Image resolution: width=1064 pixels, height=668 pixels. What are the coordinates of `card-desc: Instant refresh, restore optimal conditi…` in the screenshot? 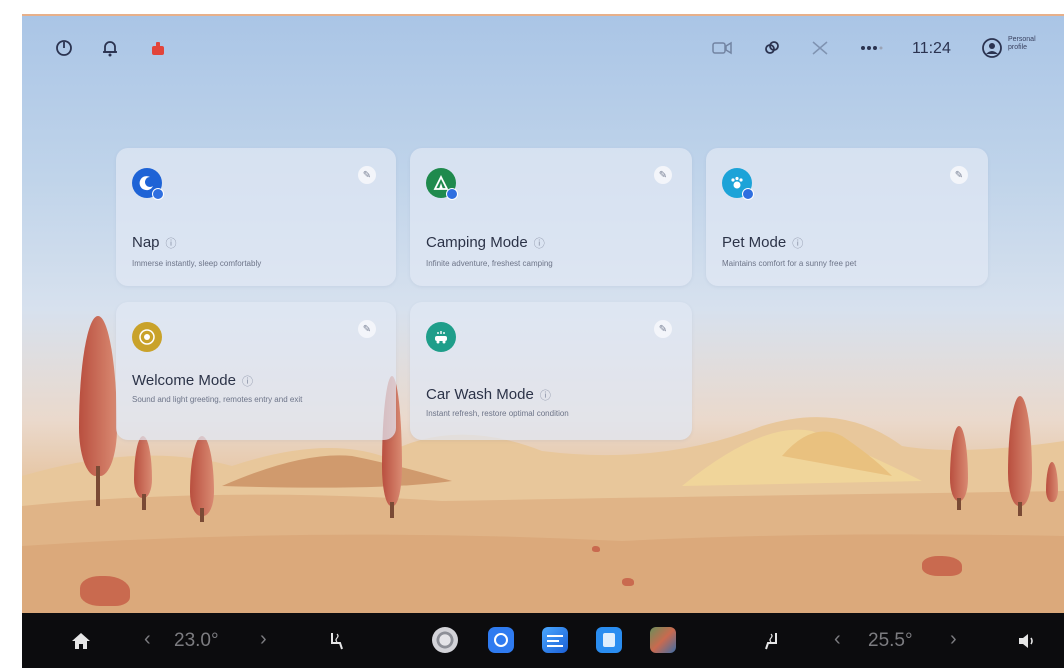 It's located at (497, 413).